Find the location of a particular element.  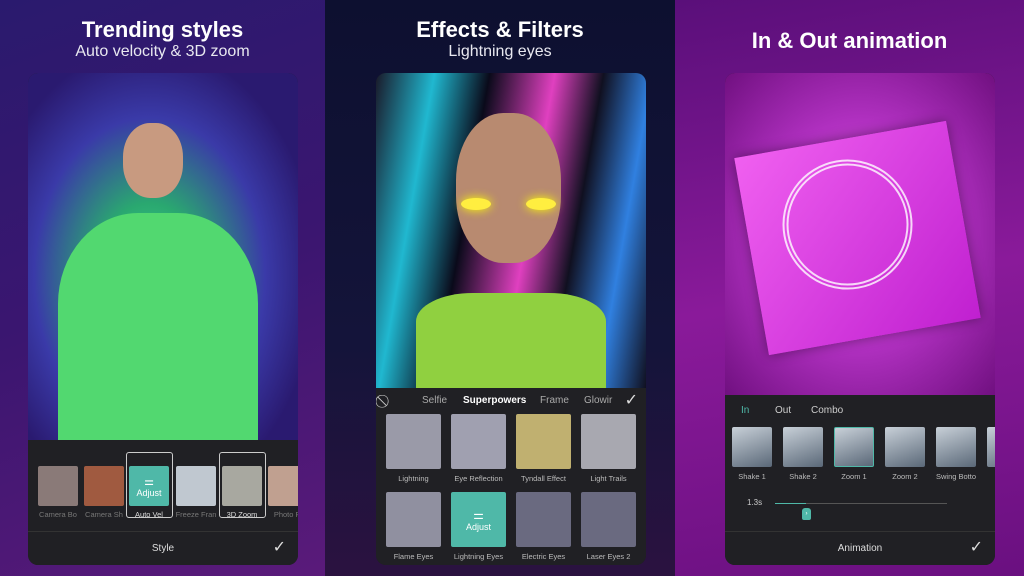

model-top is located at coordinates (511, 340).